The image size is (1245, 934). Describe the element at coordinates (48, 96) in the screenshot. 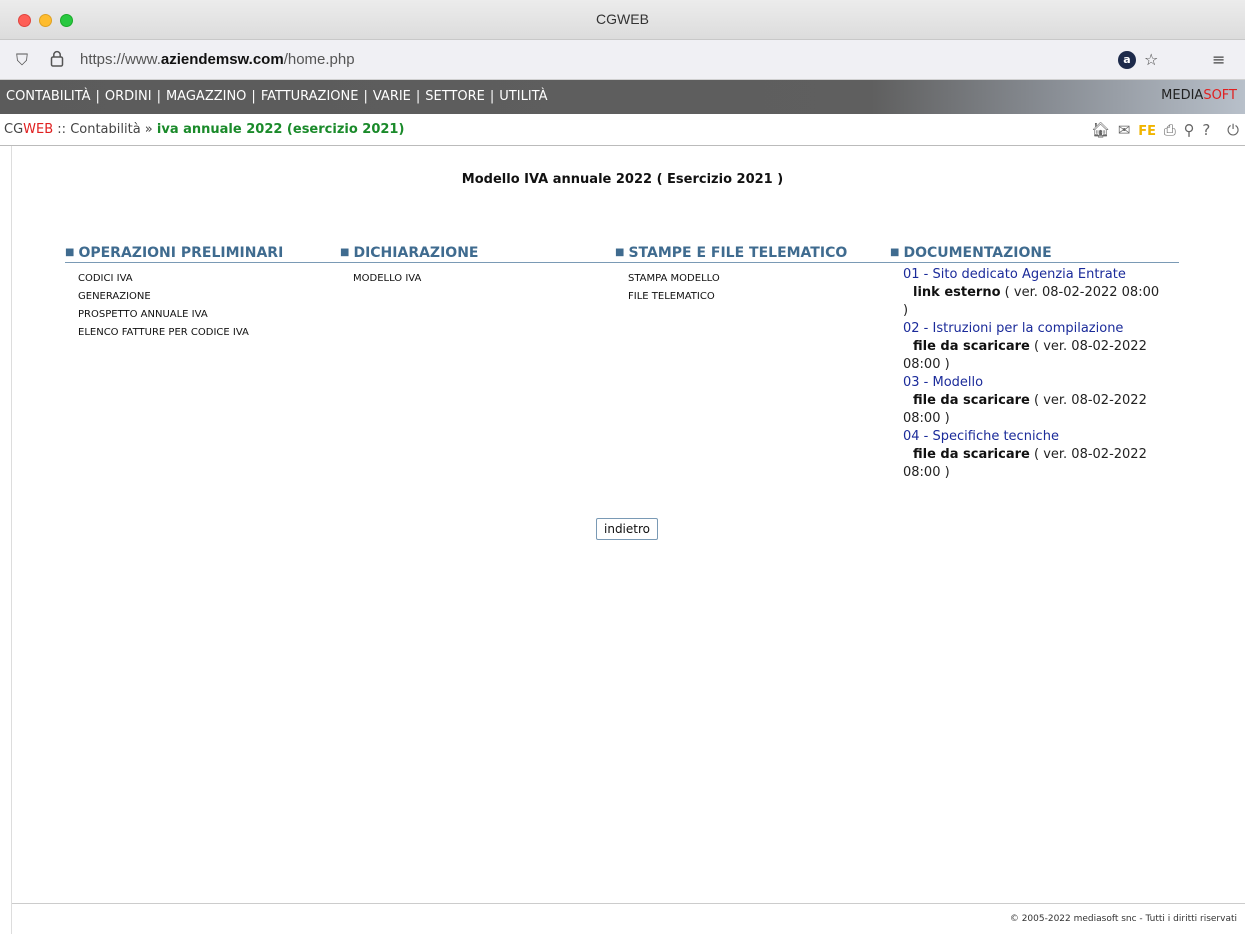

I see `menu-contabilita: CONTABILITÀ` at that location.